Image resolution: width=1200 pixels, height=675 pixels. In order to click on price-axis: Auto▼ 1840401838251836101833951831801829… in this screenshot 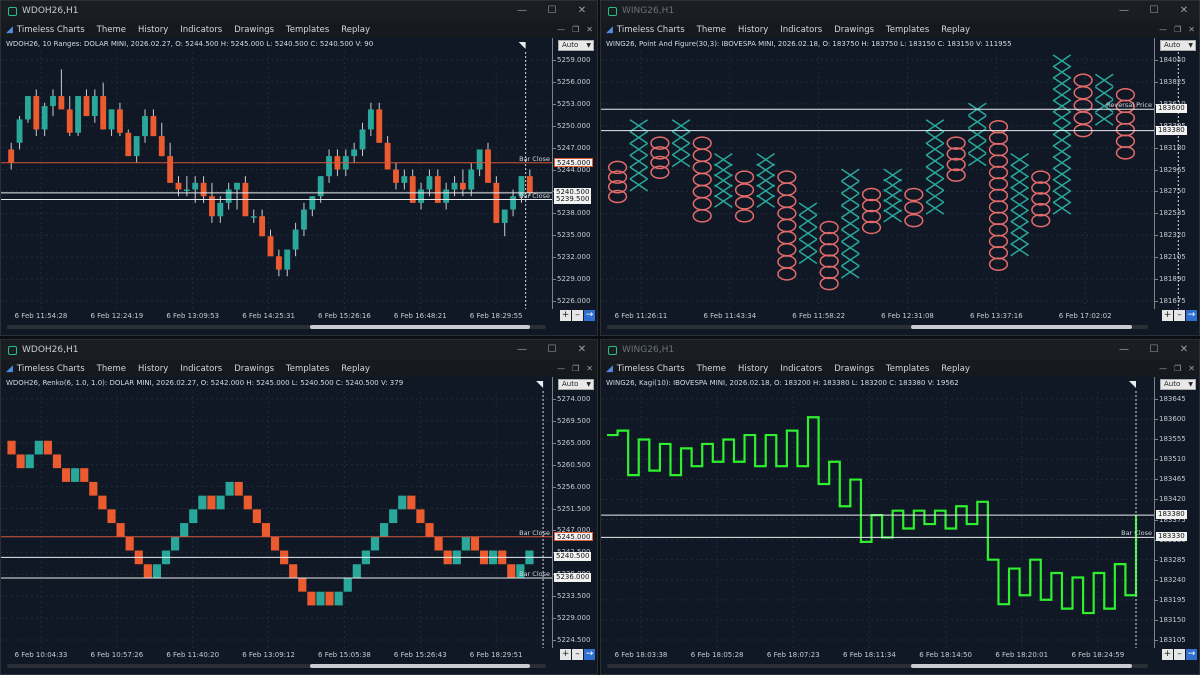, I will do `click(1176, 173)`.